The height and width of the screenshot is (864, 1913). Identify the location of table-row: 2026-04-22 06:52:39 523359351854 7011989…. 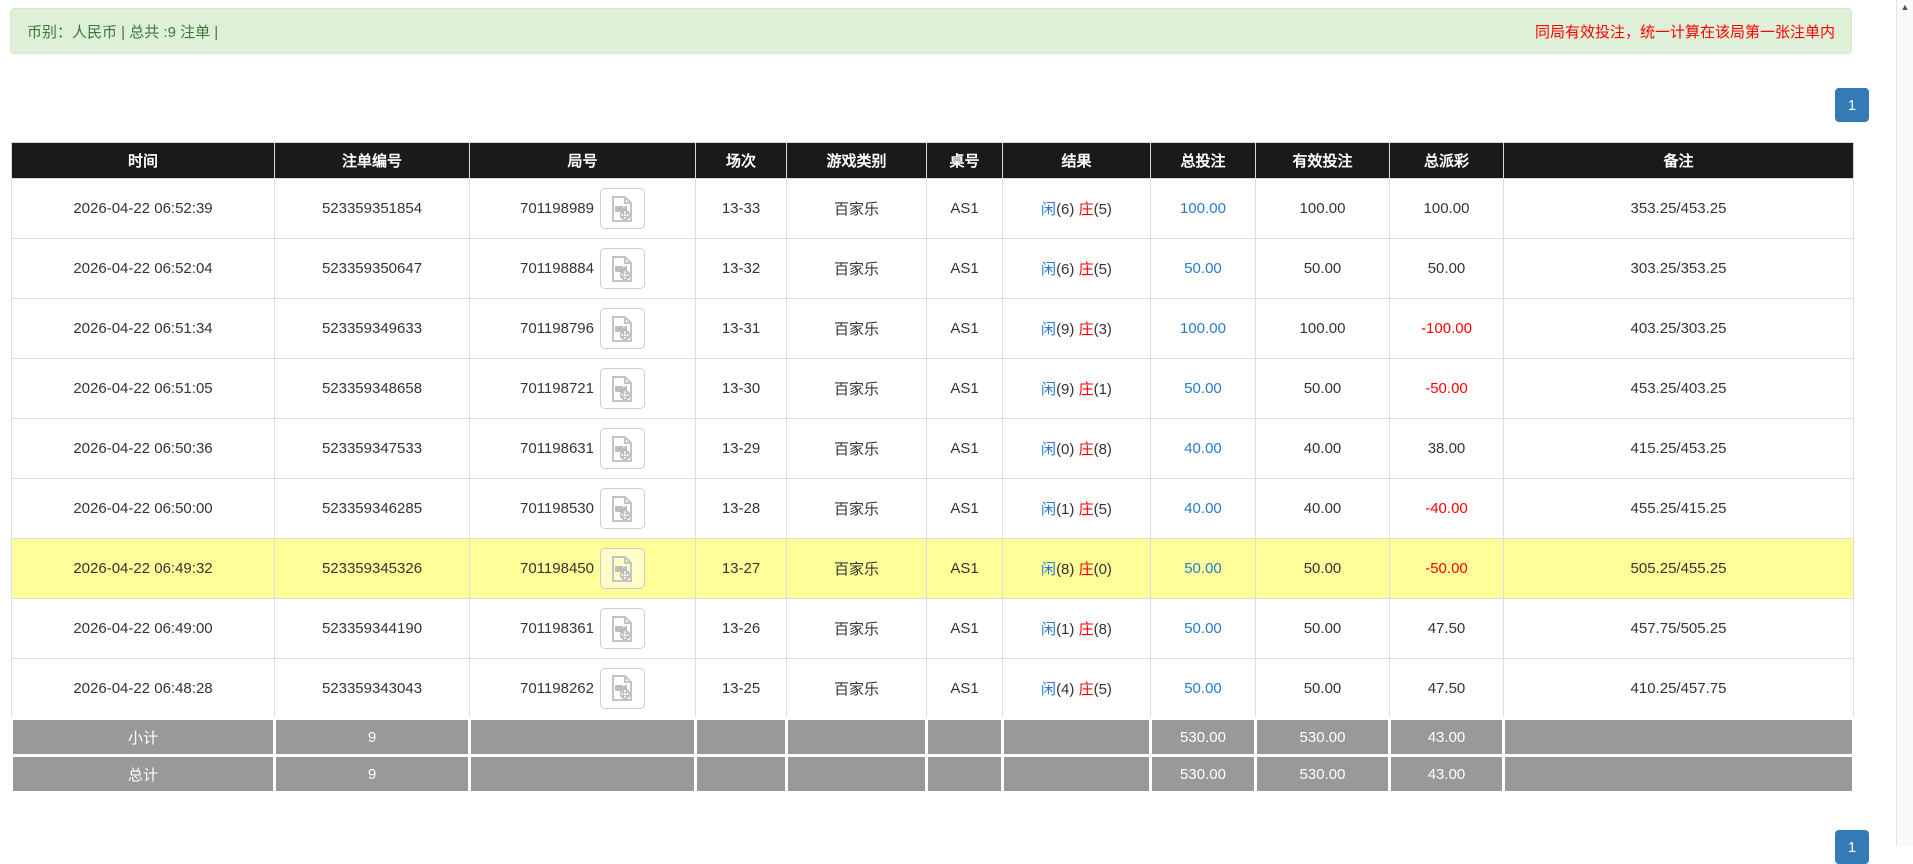
(932, 208).